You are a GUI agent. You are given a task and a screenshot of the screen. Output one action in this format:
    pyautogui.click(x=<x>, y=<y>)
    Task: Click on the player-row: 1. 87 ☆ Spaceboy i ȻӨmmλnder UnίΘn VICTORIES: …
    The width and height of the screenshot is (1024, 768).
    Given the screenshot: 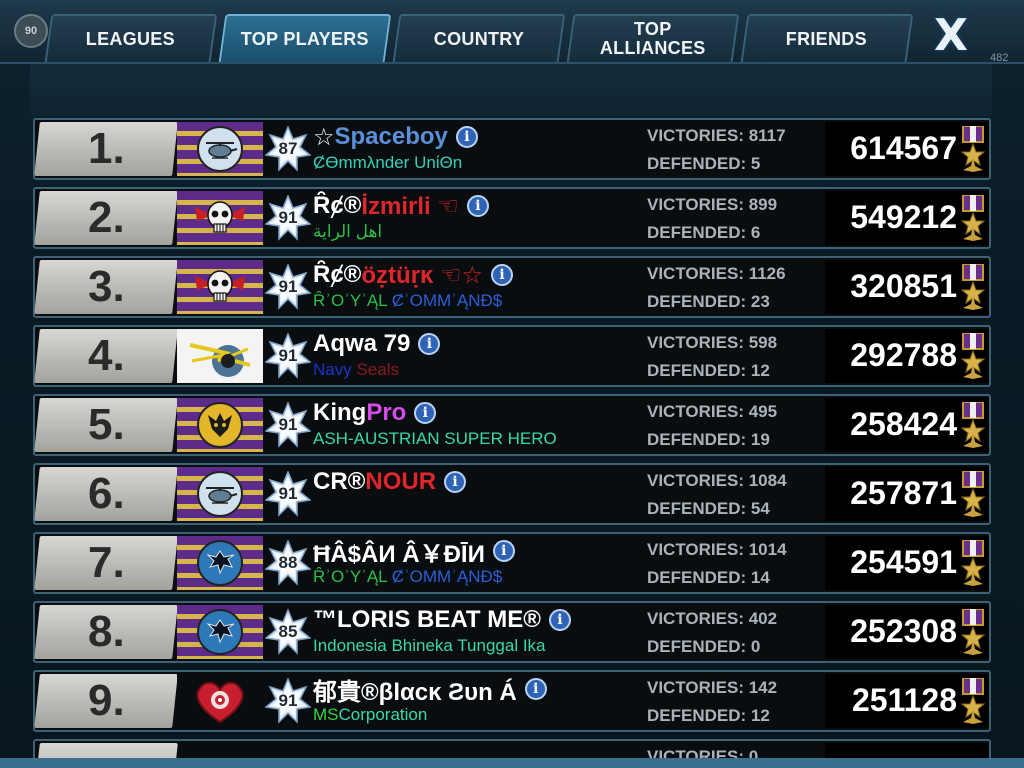 What is the action you would take?
    pyautogui.click(x=512, y=149)
    